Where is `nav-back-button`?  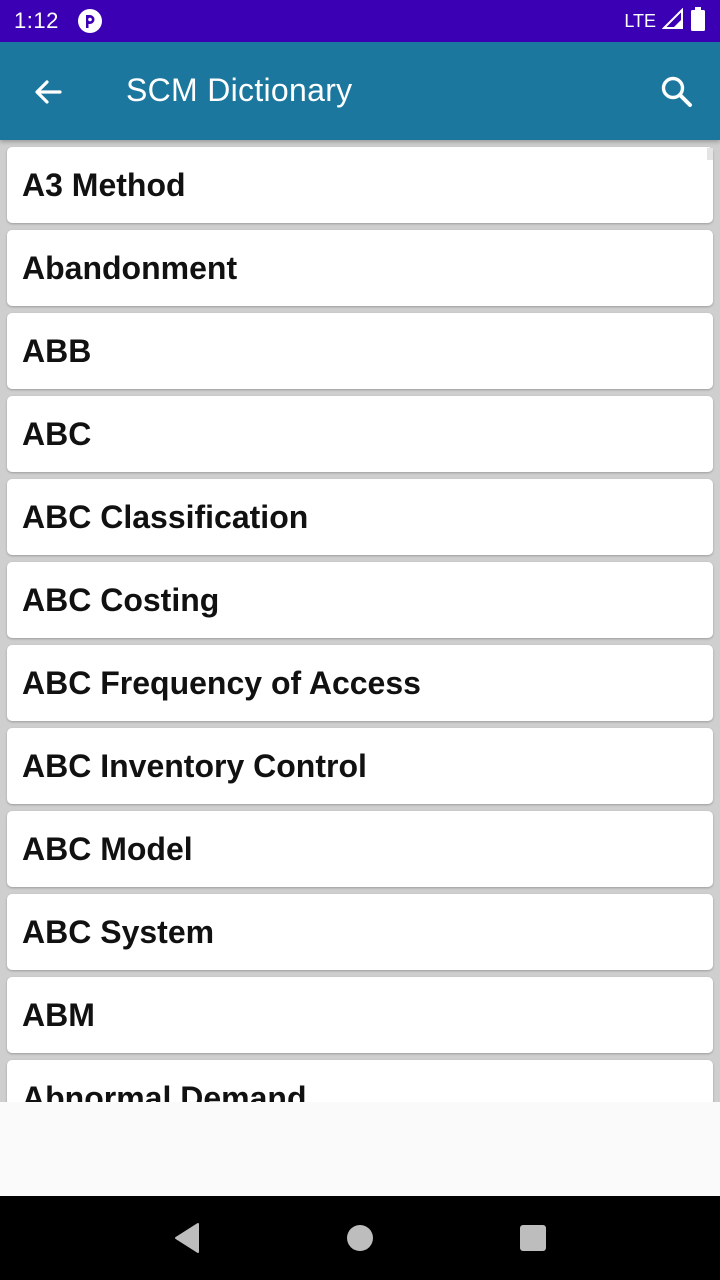
nav-back-button is located at coordinates (187, 1238).